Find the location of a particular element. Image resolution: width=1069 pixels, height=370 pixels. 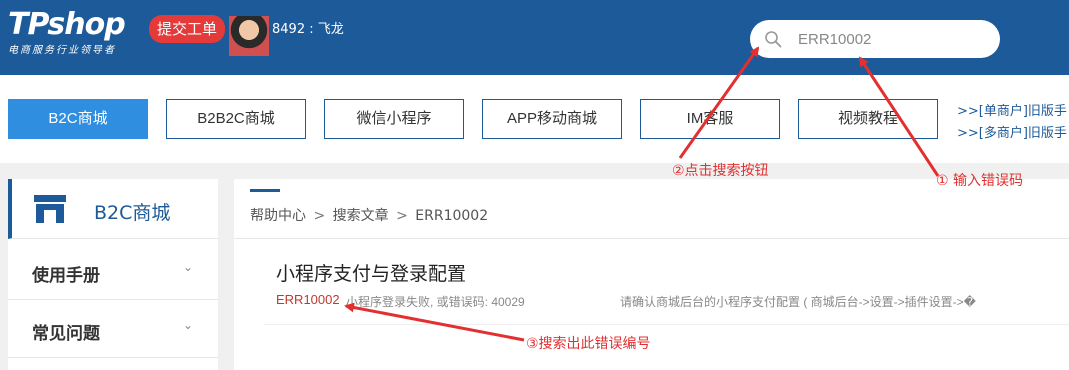

annotation-step3: ③搜索出此错误编号 is located at coordinates (588, 344).